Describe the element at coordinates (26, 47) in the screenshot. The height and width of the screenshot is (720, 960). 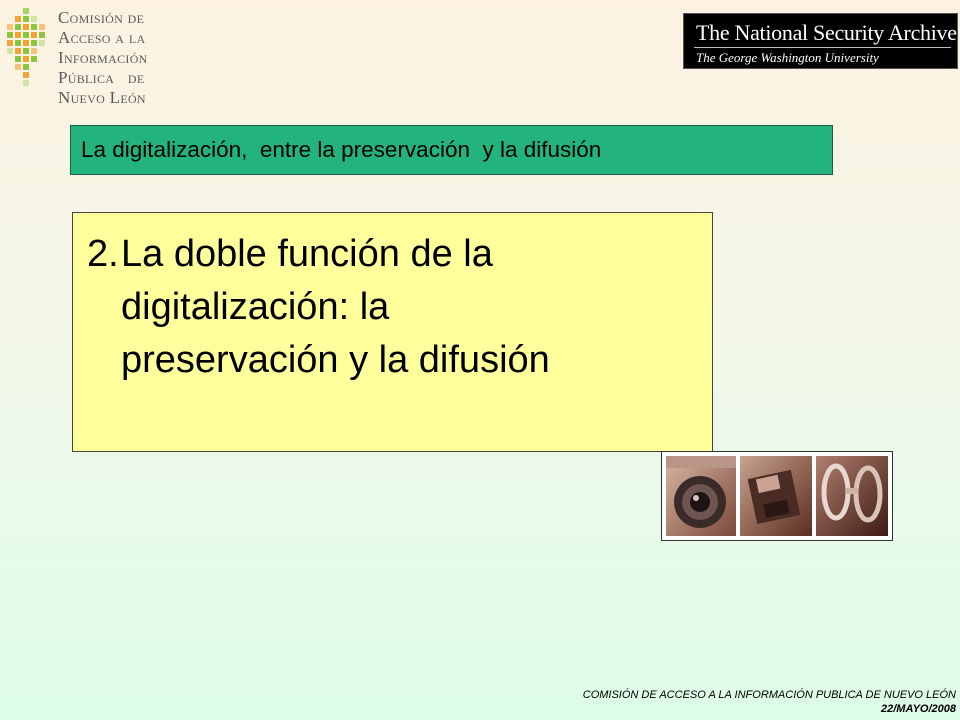
I see `logo-grid-icon` at that location.